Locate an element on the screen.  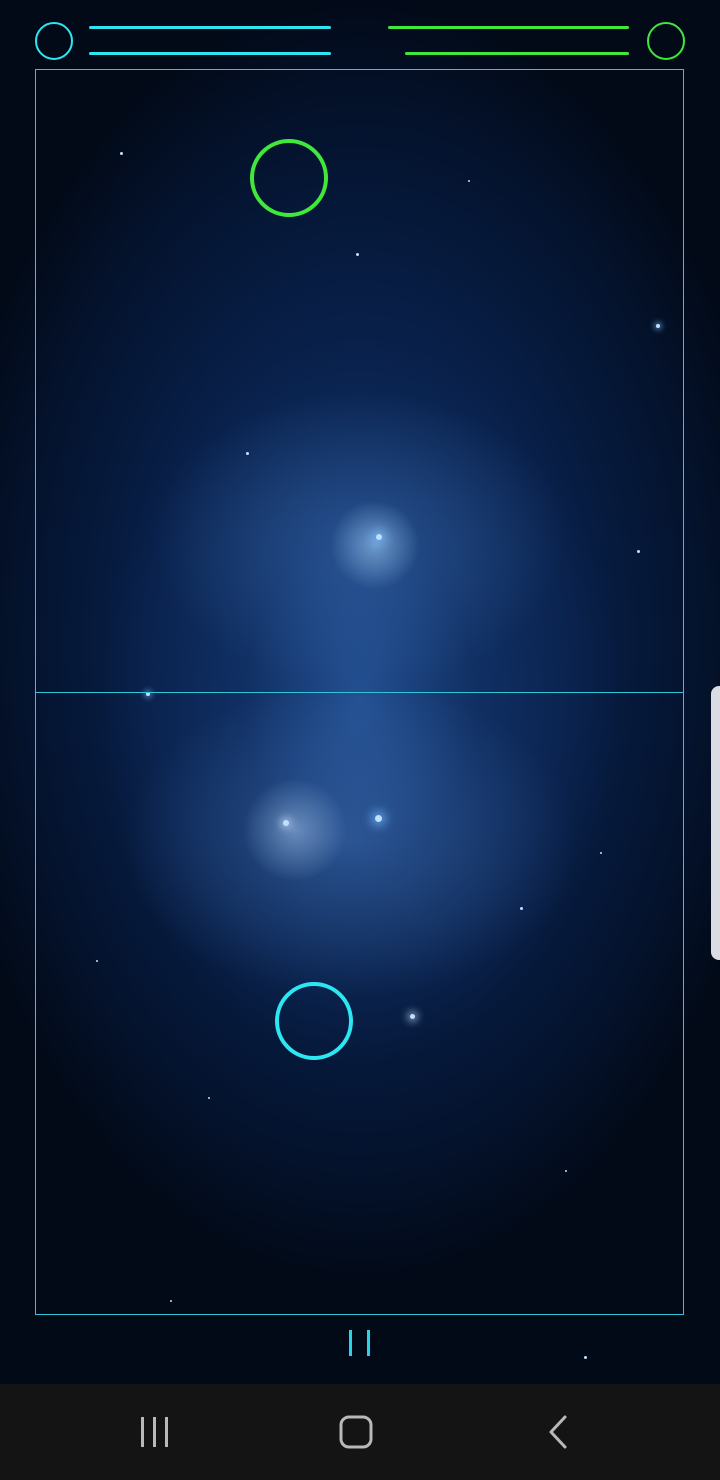
back-button is located at coordinates (557, 1432).